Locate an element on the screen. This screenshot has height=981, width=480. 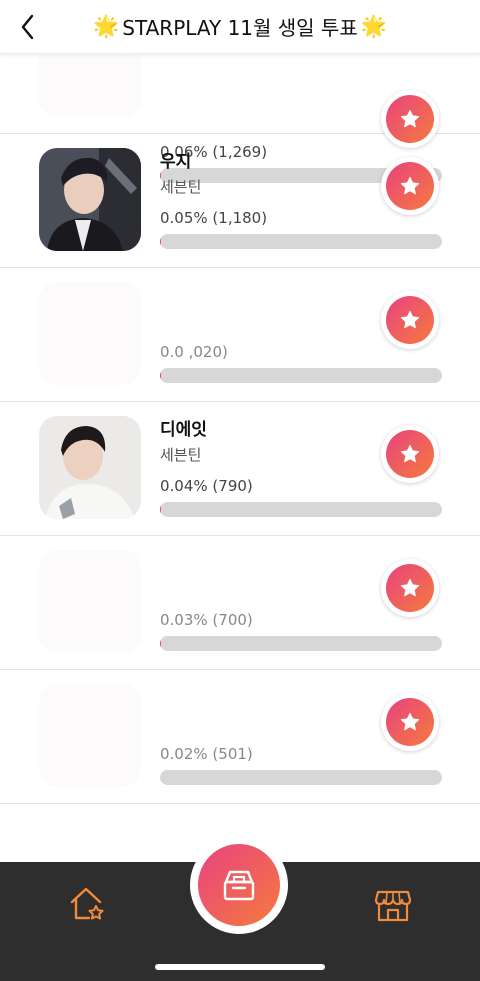
back-button is located at coordinates (27, 27).